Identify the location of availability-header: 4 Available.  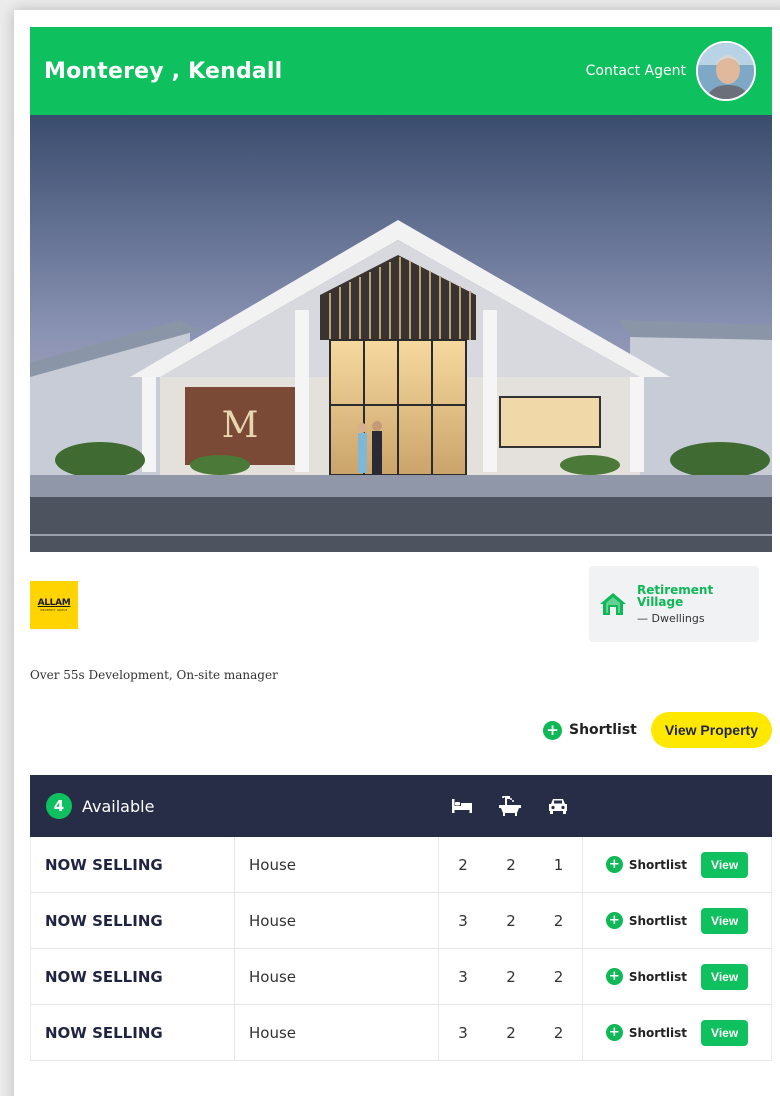
(401, 806).